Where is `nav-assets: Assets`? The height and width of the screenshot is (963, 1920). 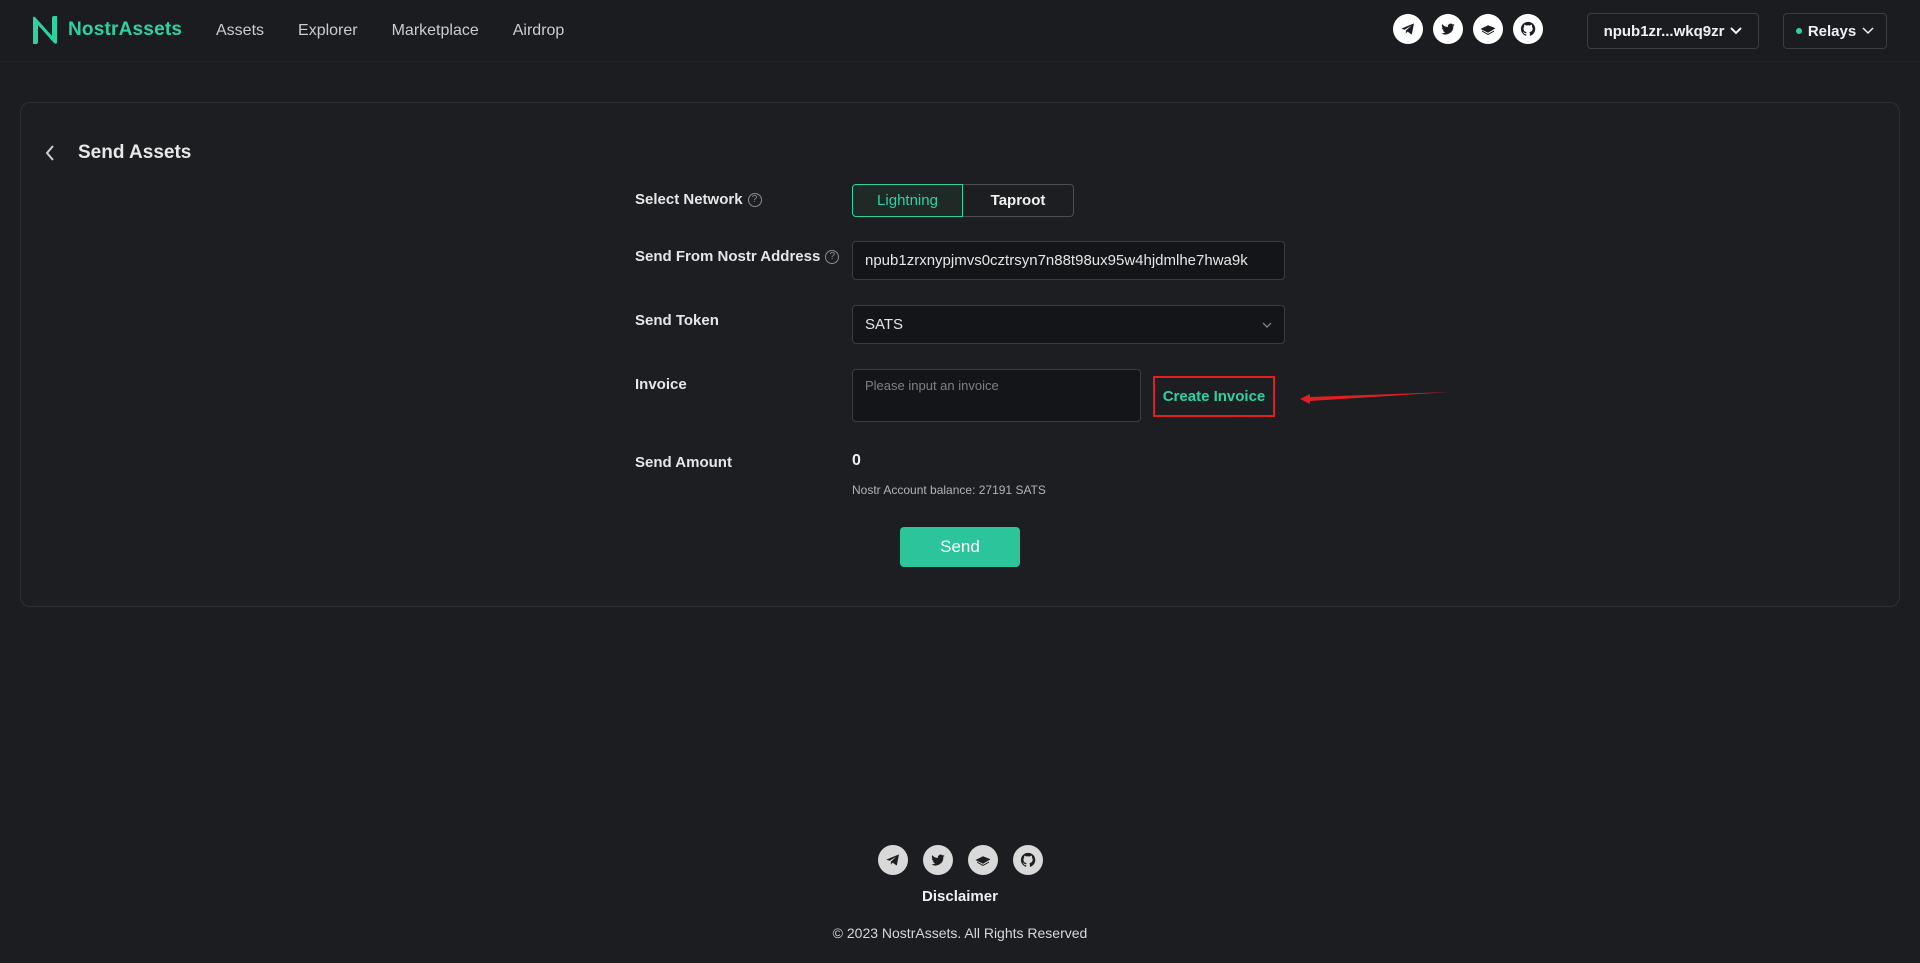 nav-assets: Assets is located at coordinates (240, 31).